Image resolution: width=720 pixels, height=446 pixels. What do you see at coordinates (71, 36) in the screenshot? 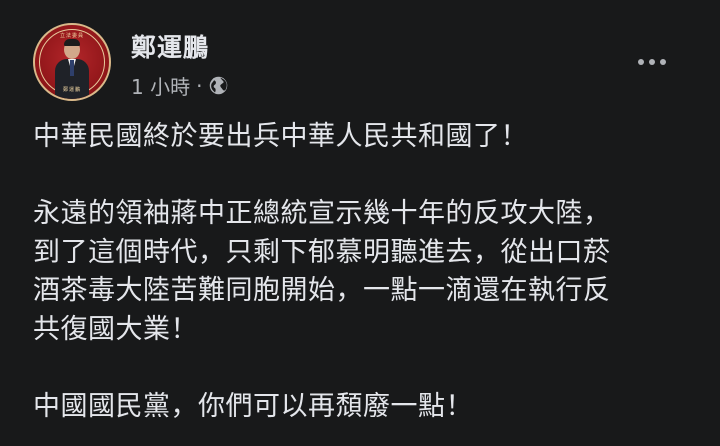
I see `avatar-top-text: 立法委員` at bounding box center [71, 36].